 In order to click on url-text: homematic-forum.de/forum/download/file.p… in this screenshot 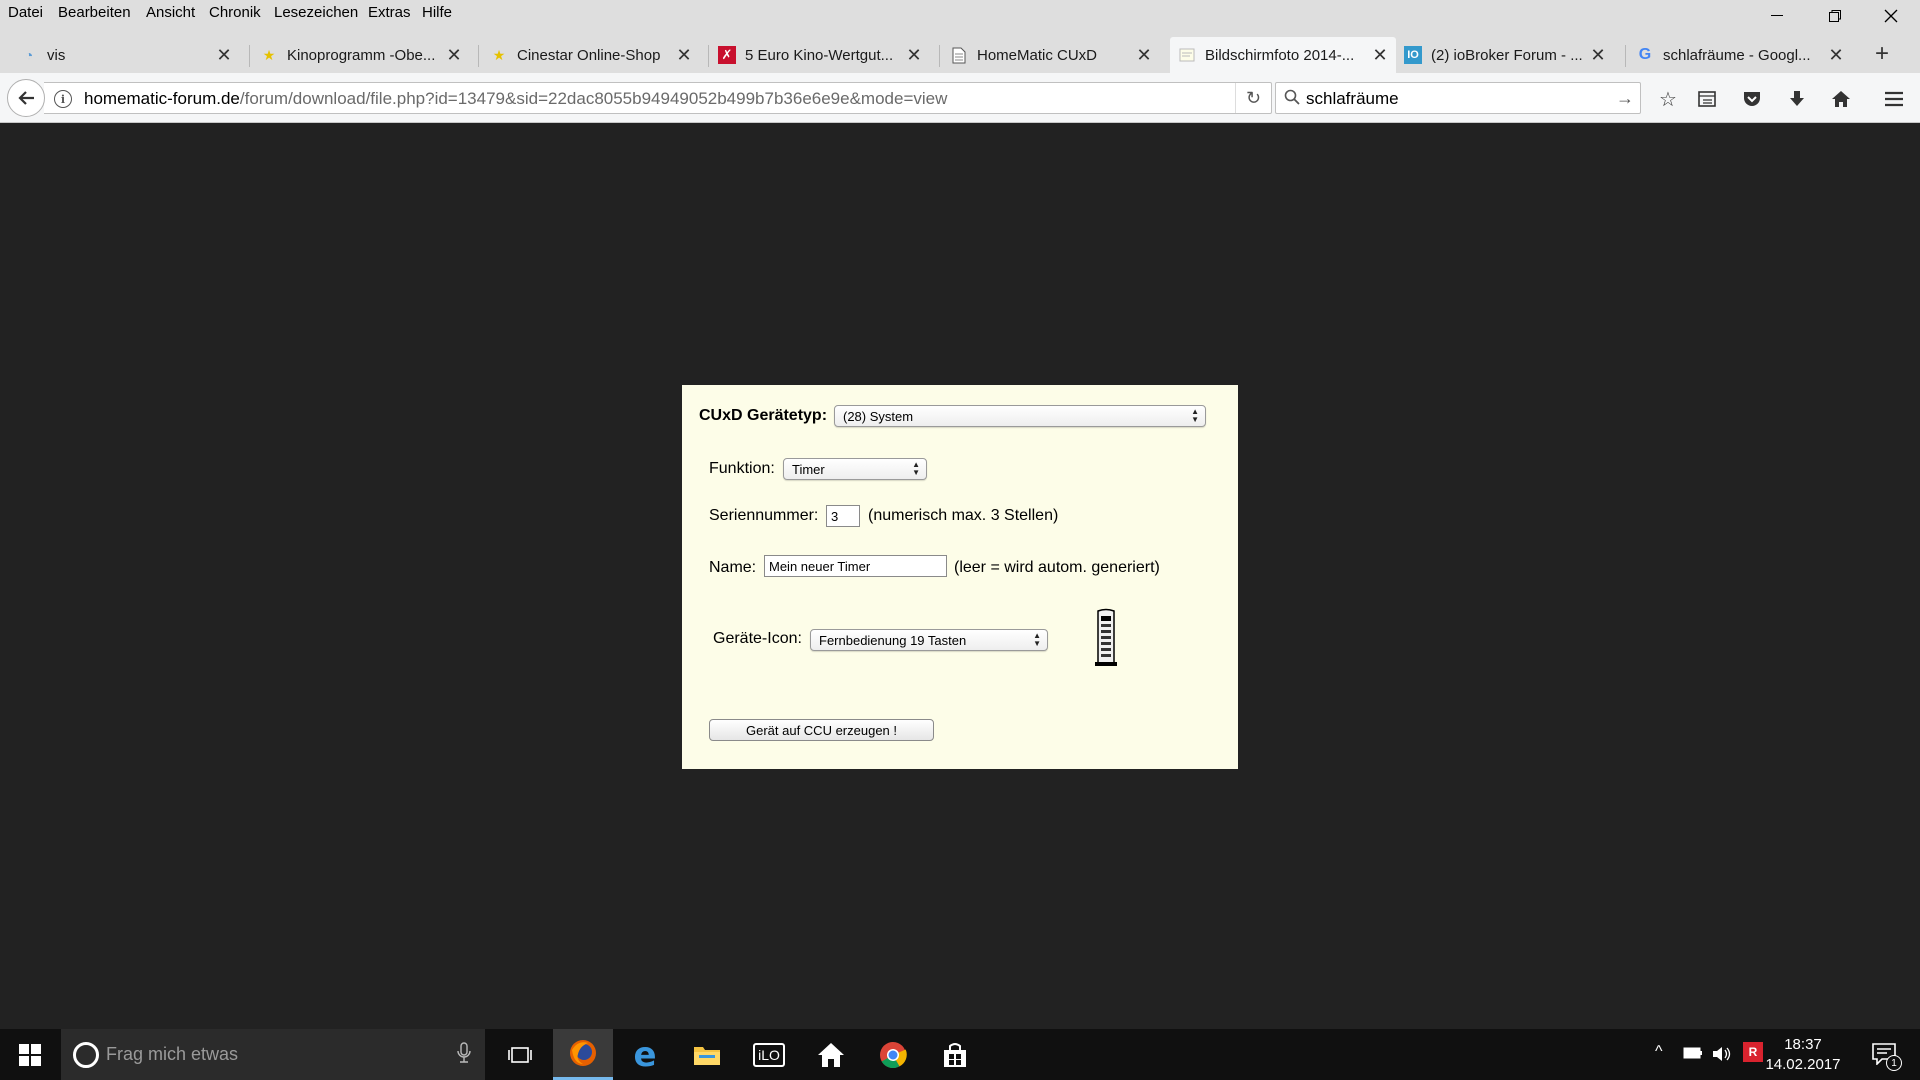, I will do `click(515, 99)`.